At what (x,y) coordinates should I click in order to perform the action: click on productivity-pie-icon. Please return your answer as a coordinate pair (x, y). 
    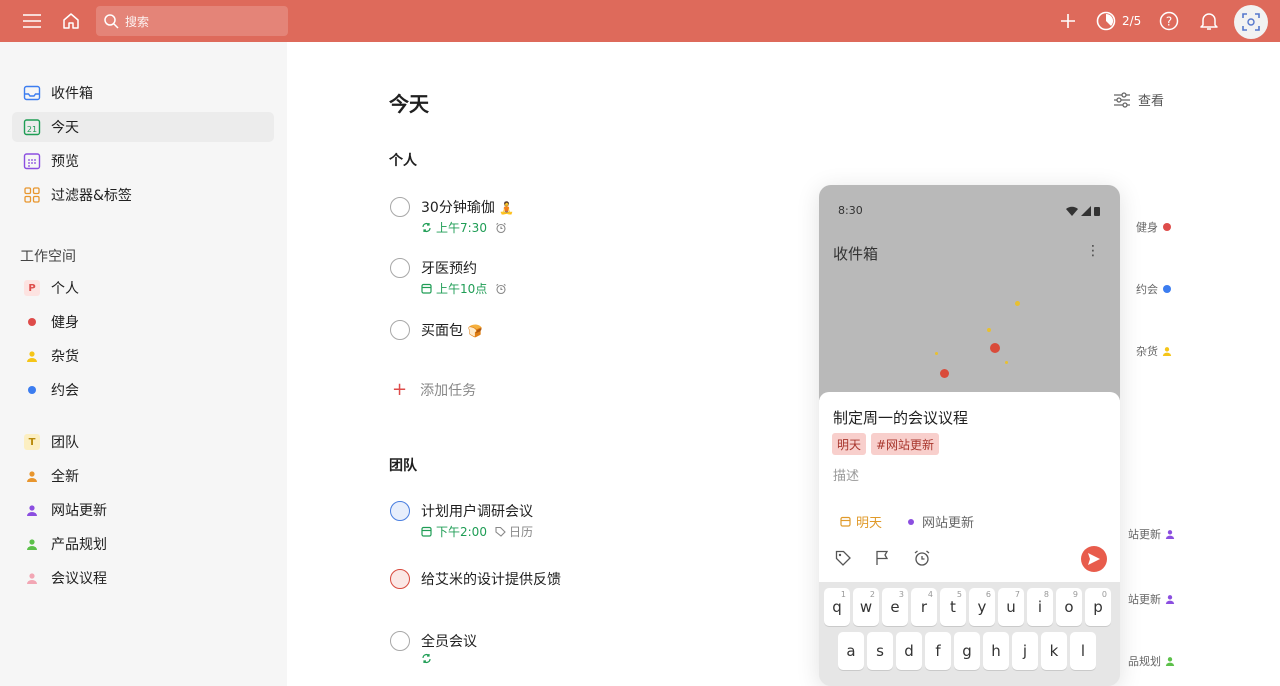
    Looking at the image, I should click on (1106, 21).